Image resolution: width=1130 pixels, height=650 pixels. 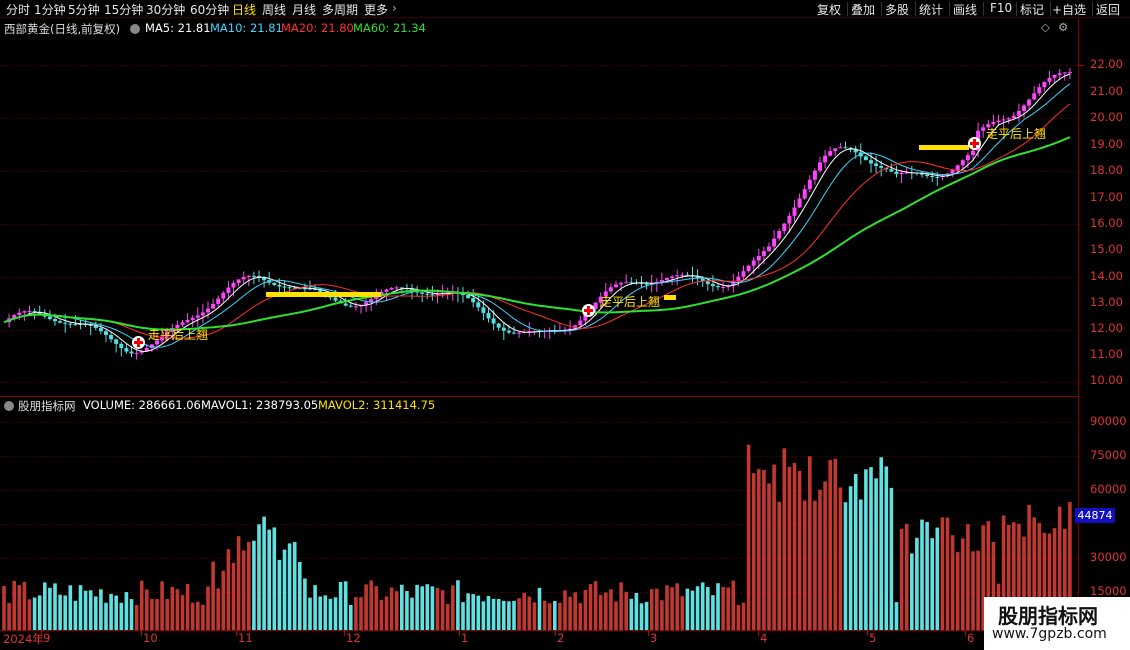 I want to click on period-tab-5min: 5分钟, so click(x=84, y=9).